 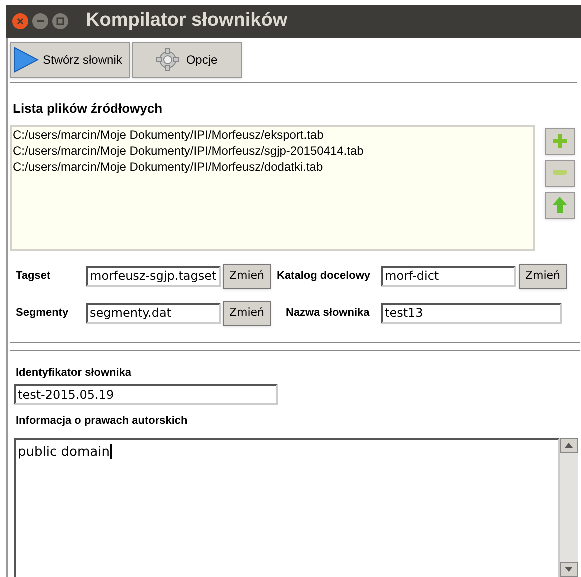 I want to click on identifier-field: test-2015.05.19, so click(x=146, y=394).